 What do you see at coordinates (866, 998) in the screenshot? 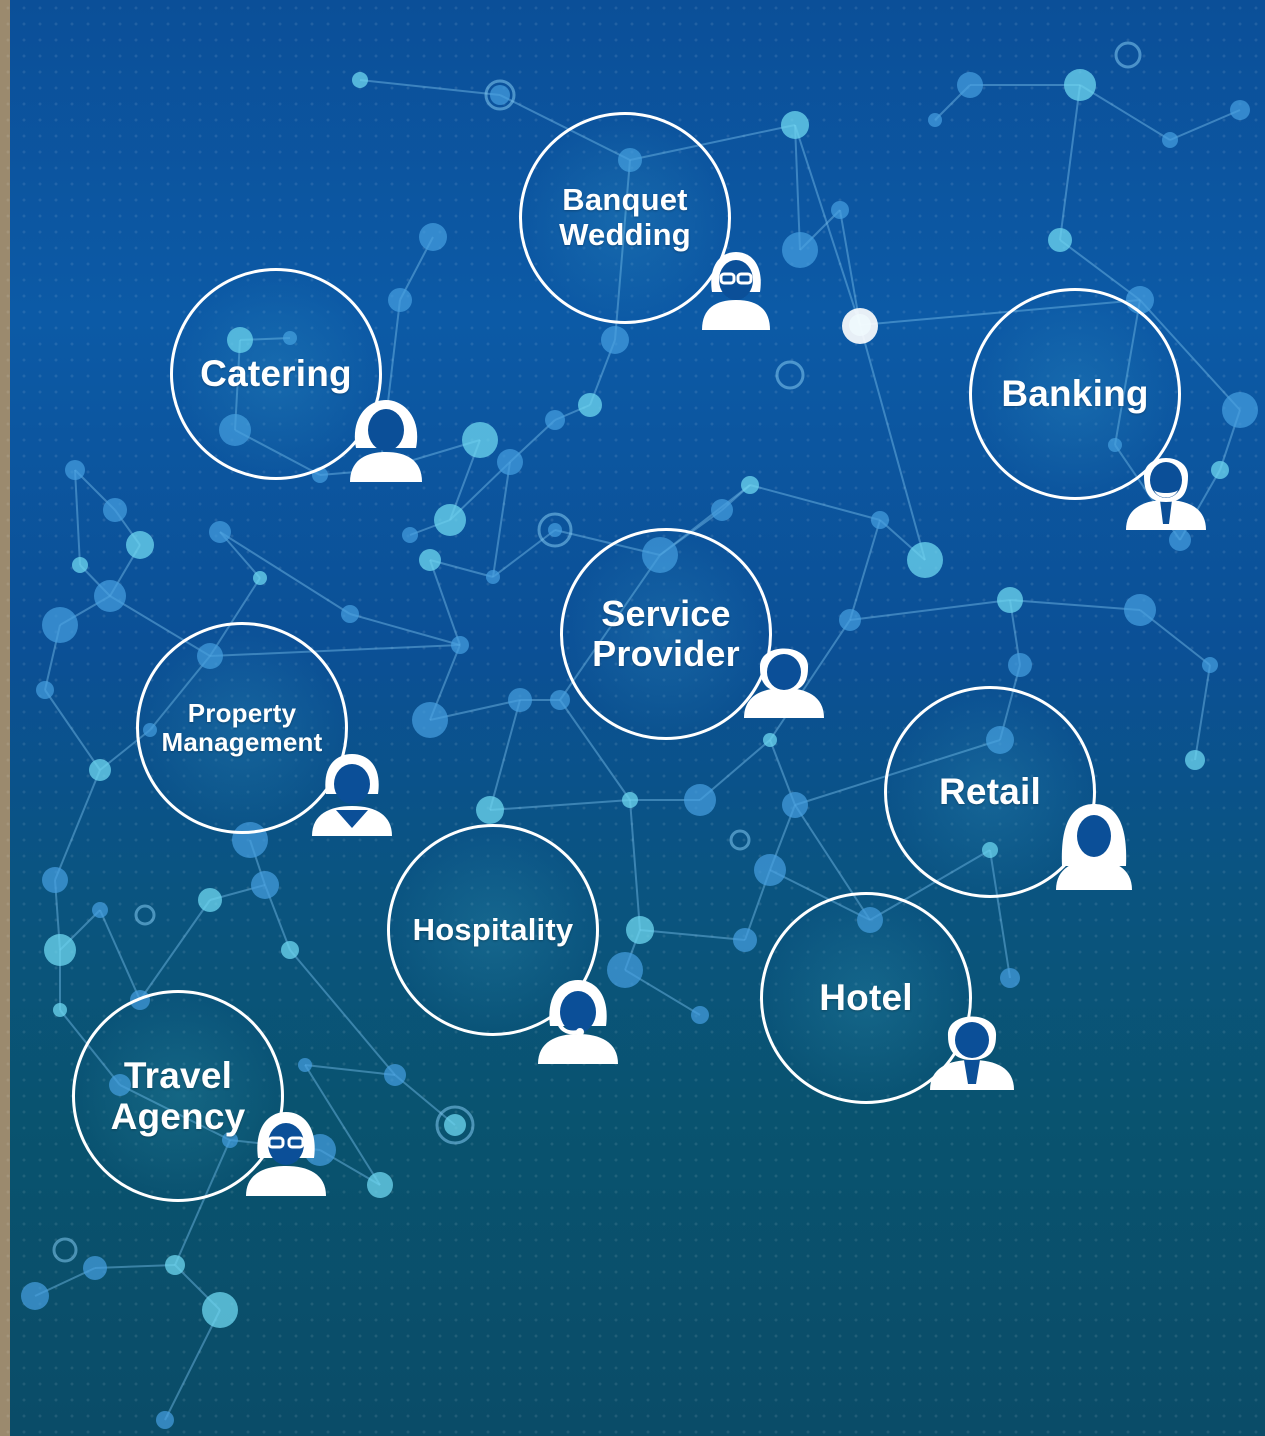
I see `node-label: Hotel` at bounding box center [866, 998].